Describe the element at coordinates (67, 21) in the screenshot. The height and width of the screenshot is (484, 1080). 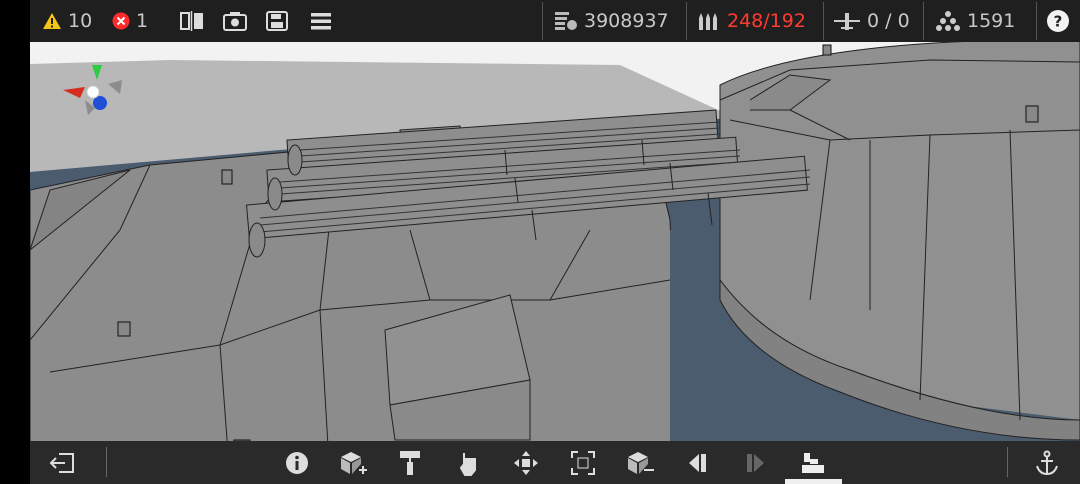
I see `warnings-indicator: 10` at that location.